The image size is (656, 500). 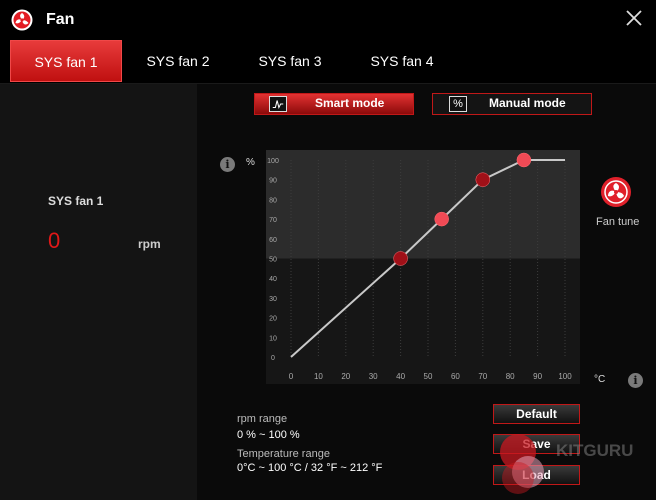 What do you see at coordinates (273, 338) in the screenshot?
I see `y-tick-label: 10` at bounding box center [273, 338].